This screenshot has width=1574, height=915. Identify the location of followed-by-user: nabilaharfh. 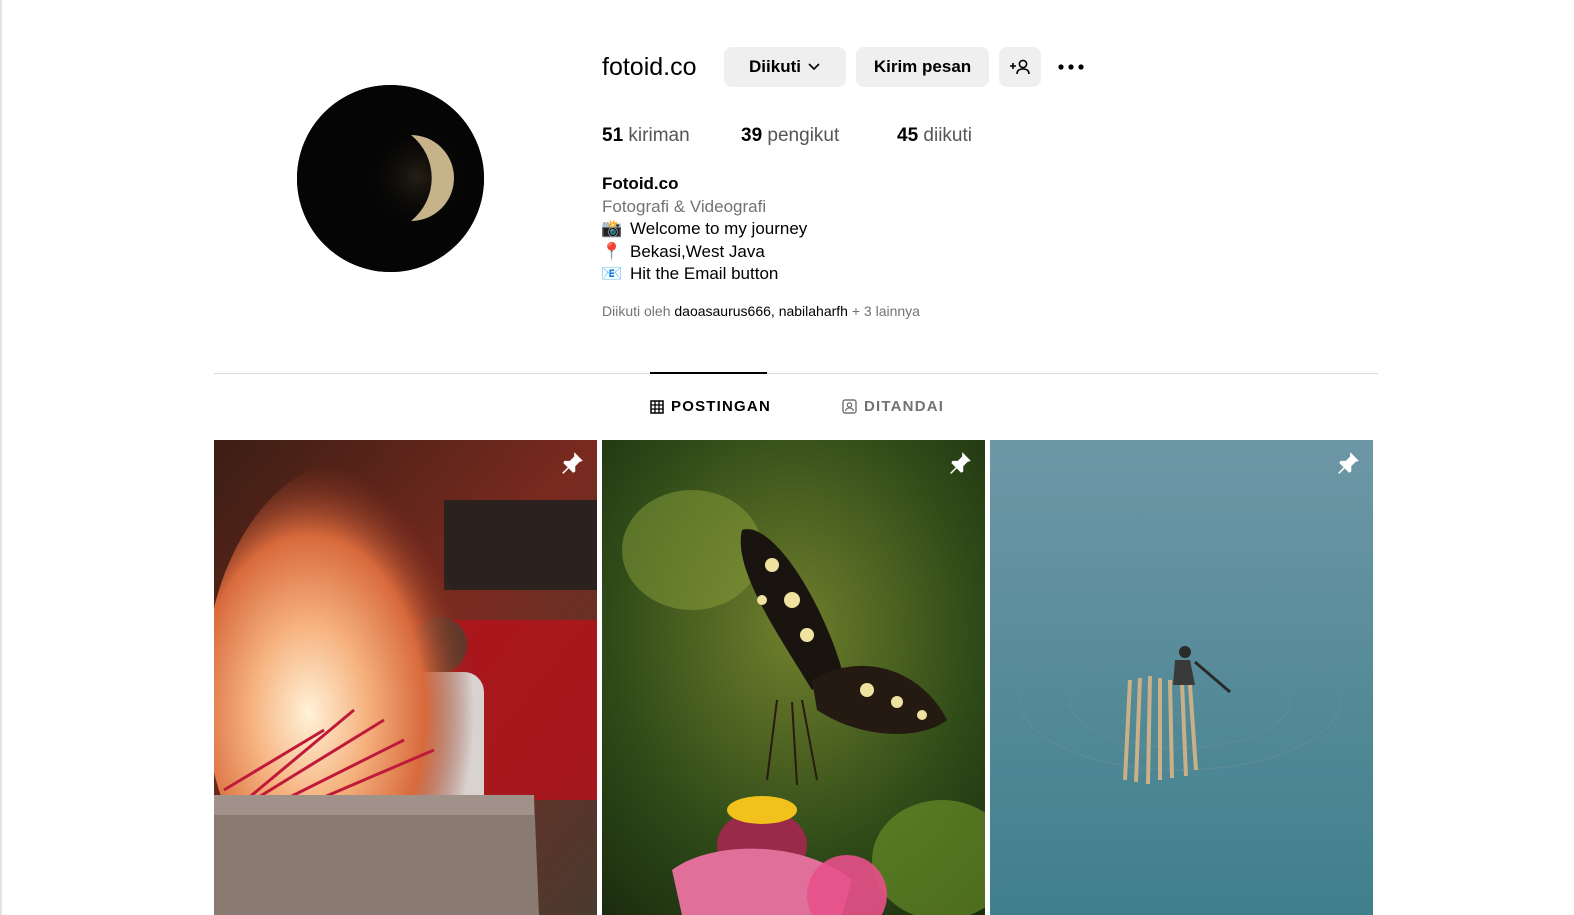
(813, 311).